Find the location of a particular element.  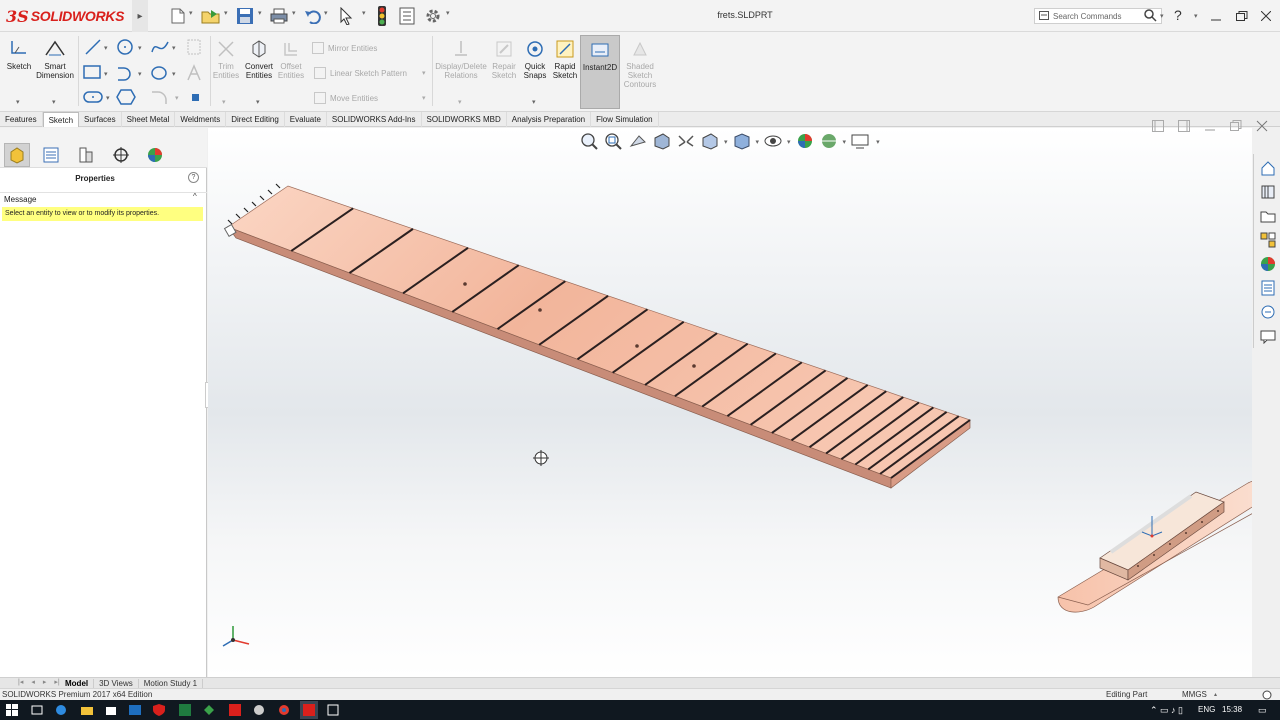

close-icon is located at coordinates (1266, 16).